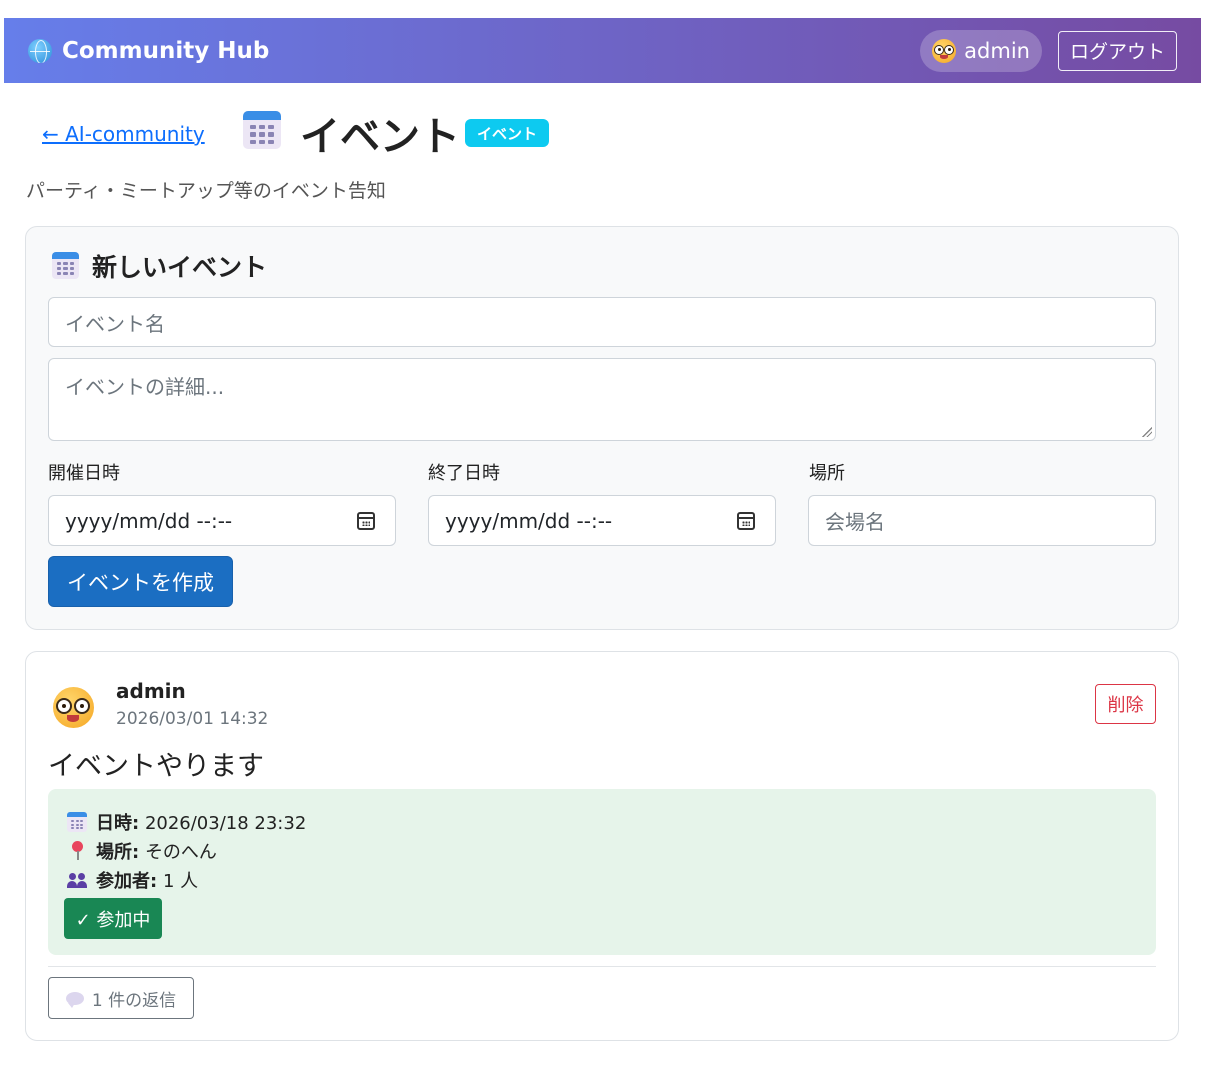 The image size is (1206, 1067). Describe the element at coordinates (225, 823) in the screenshot. I see `event-datetime-value: 2026/03/18 23:32` at that location.